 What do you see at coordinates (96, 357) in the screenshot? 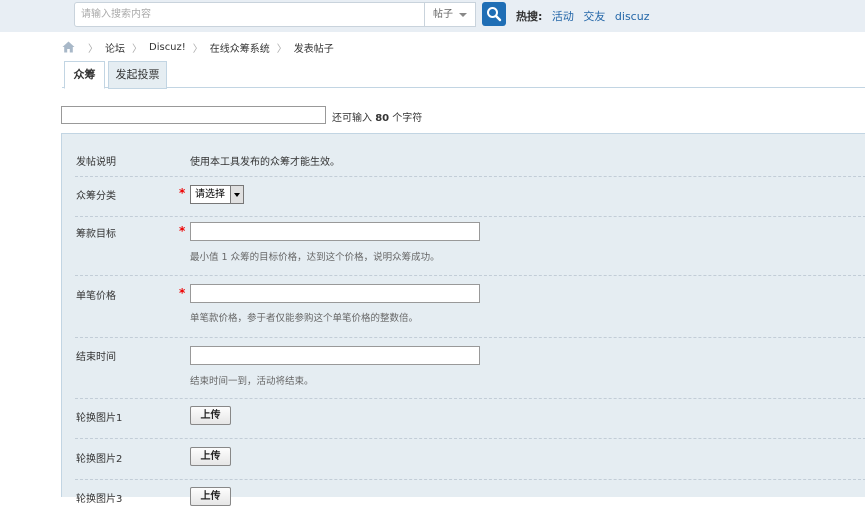
I see `end-time-label: 结束时间` at bounding box center [96, 357].